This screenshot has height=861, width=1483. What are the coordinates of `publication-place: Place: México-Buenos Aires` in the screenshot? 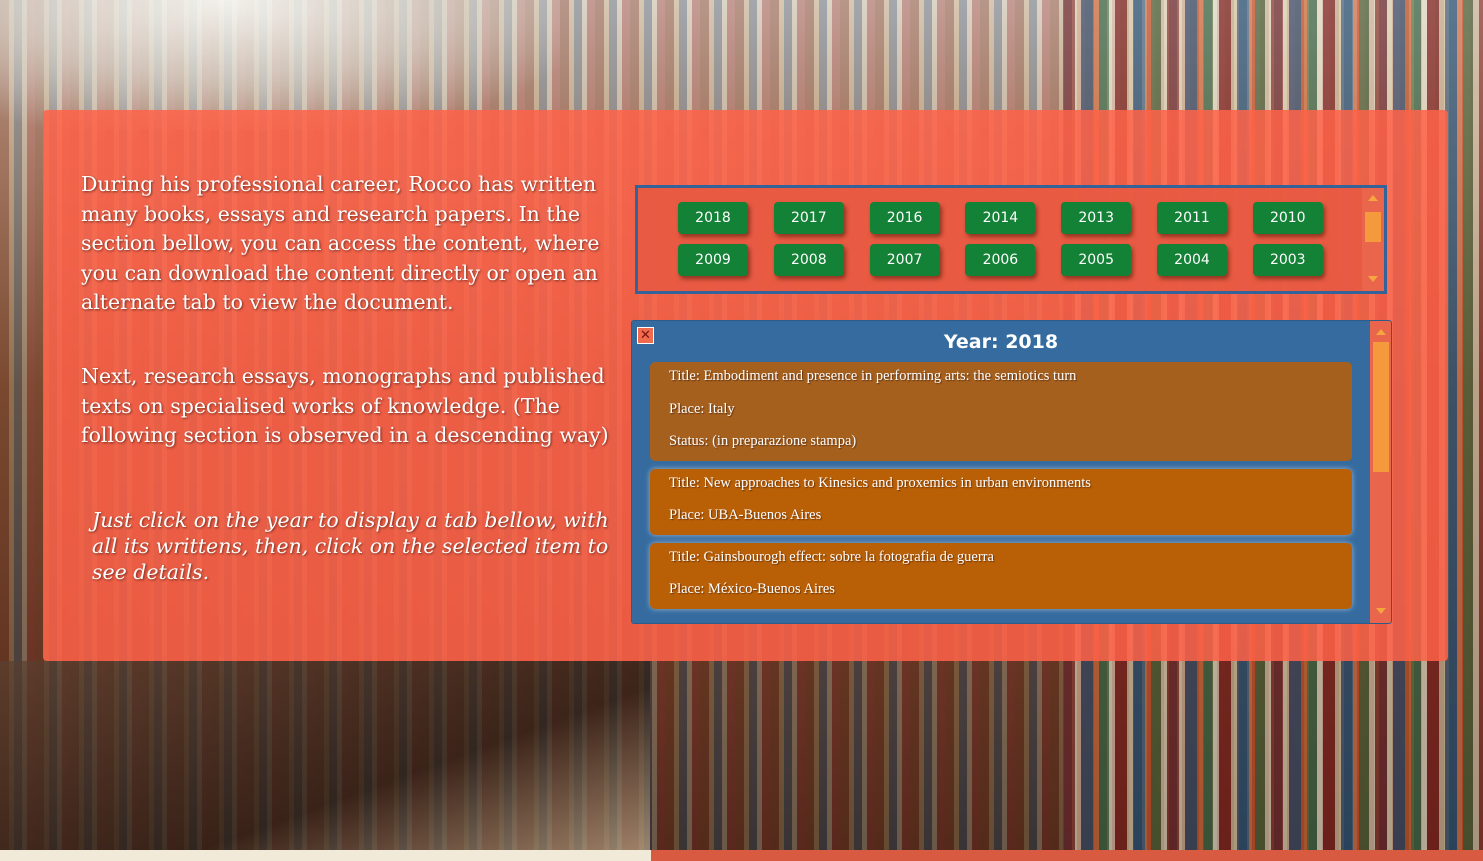 It's located at (752, 589).